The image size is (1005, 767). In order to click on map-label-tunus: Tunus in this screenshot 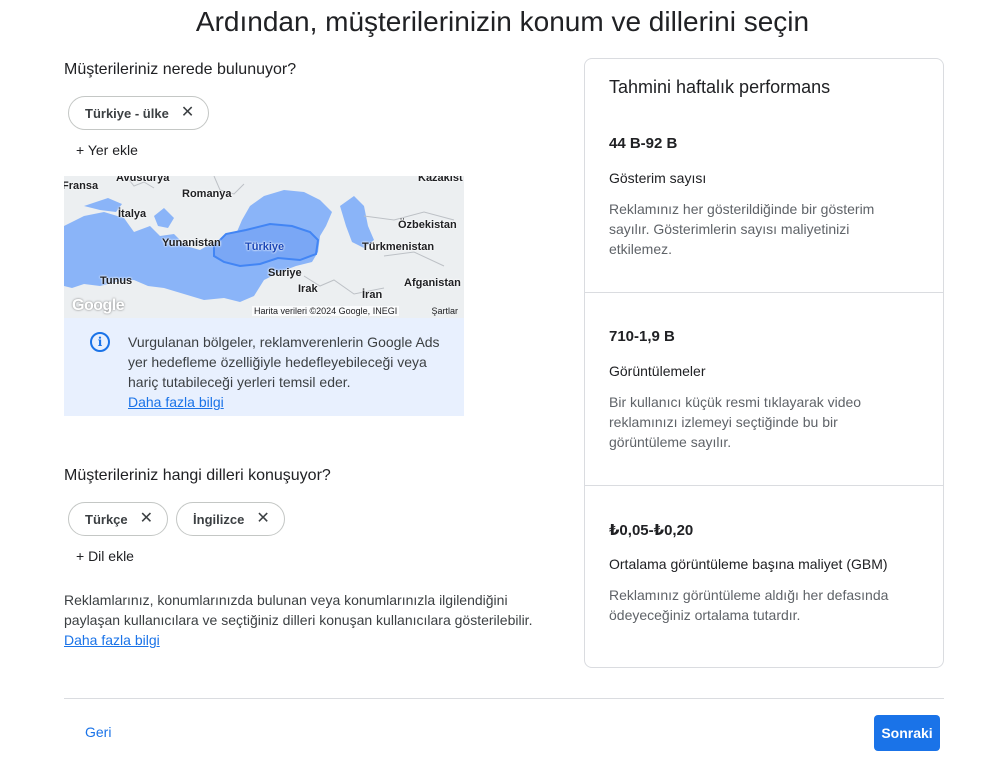, I will do `click(116, 281)`.